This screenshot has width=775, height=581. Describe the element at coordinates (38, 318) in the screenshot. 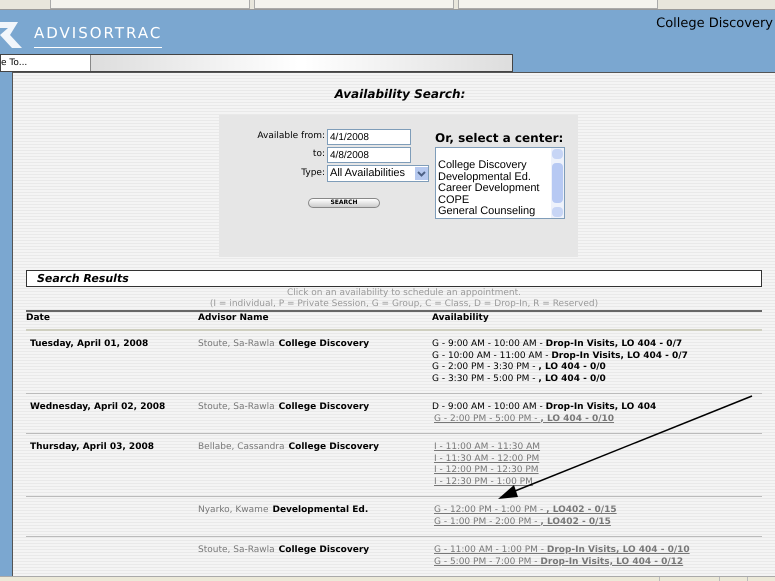

I see `column-header: Date` at that location.